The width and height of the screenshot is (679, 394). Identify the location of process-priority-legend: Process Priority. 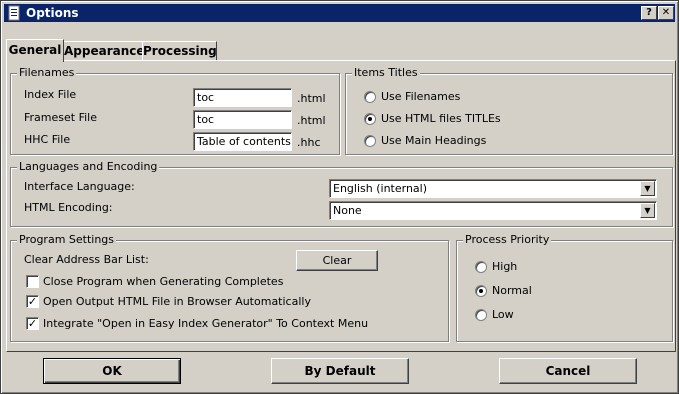
(507, 239).